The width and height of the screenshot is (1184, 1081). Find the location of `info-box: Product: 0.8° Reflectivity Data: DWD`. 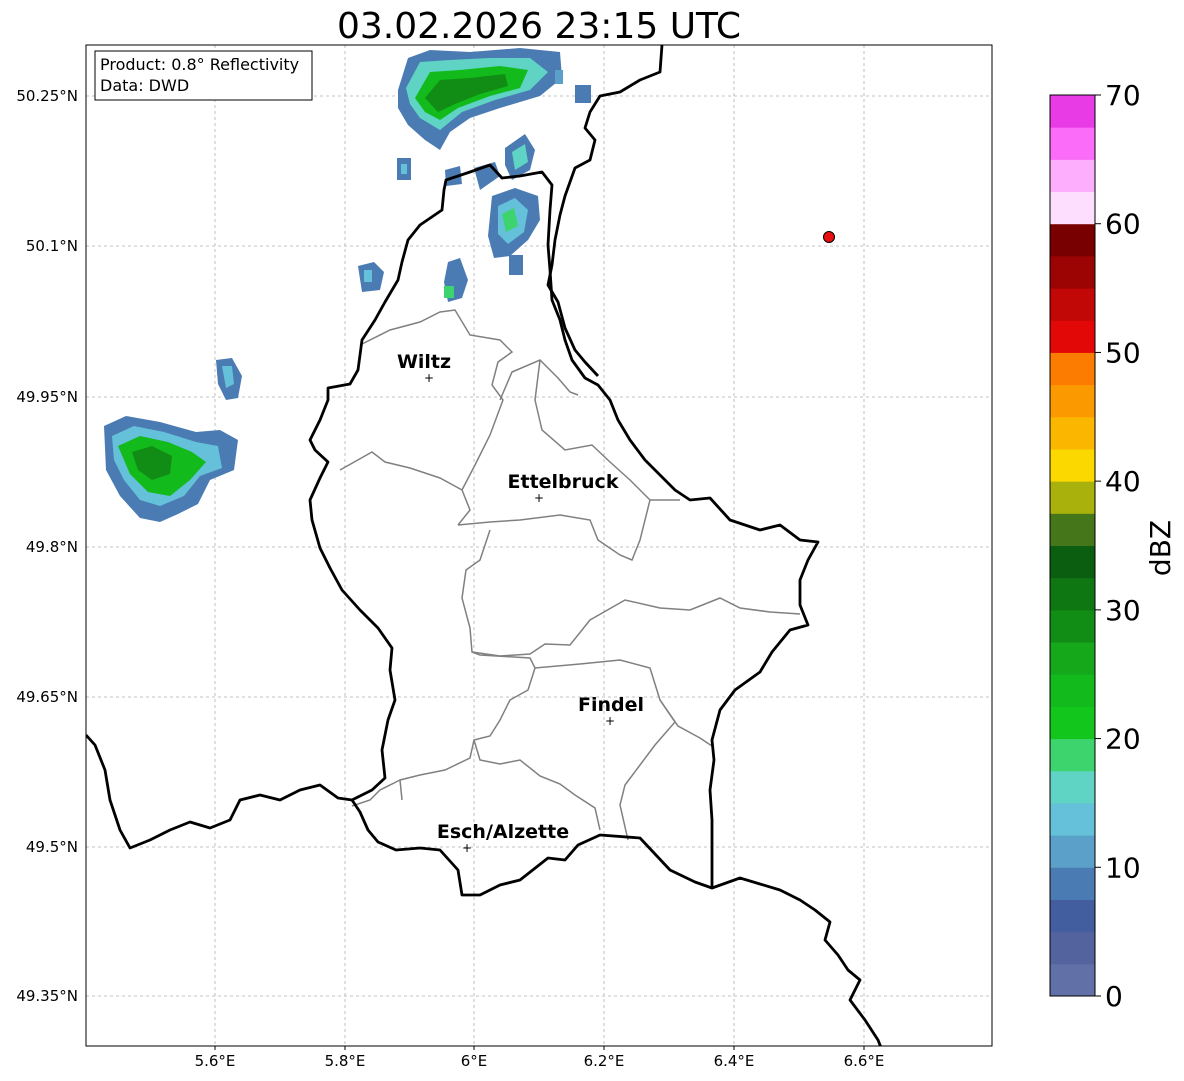

info-box: Product: 0.8° Reflectivity Data: DWD is located at coordinates (203, 75).